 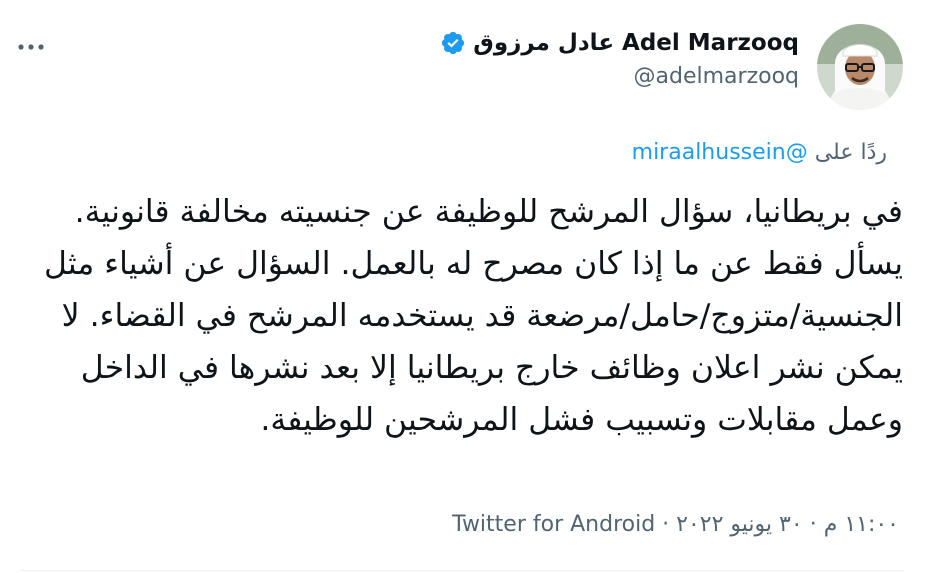 What do you see at coordinates (739, 524) in the screenshot?
I see `tweet-date: ٣٠ يونيو ٢٠٢٢` at bounding box center [739, 524].